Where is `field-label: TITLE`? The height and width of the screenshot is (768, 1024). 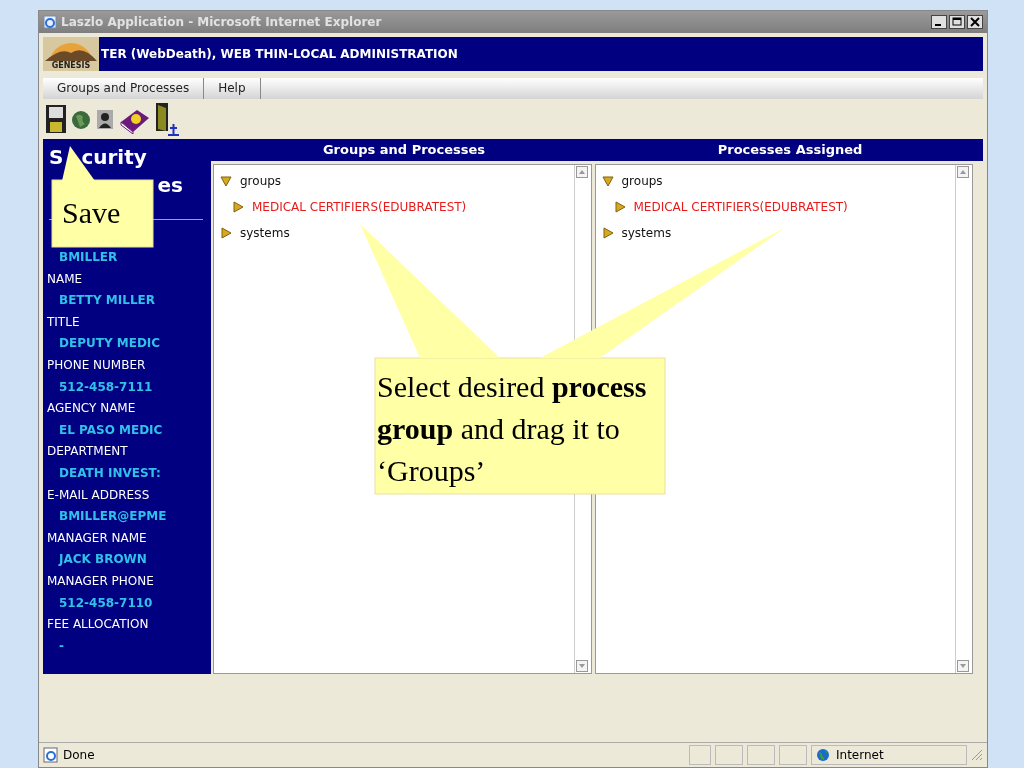 field-label: TITLE is located at coordinates (64, 322).